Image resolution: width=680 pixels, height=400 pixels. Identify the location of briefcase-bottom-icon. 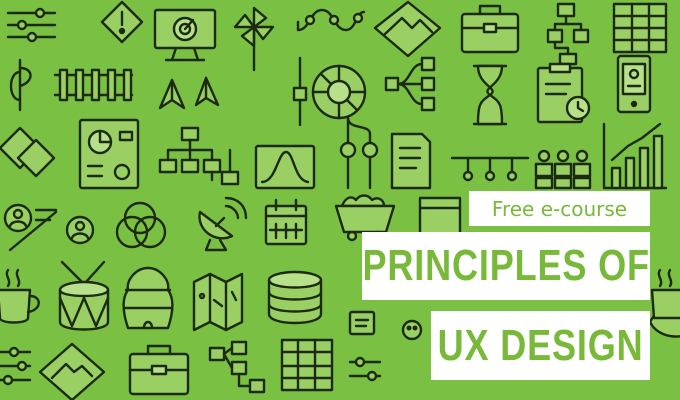
(159, 370).